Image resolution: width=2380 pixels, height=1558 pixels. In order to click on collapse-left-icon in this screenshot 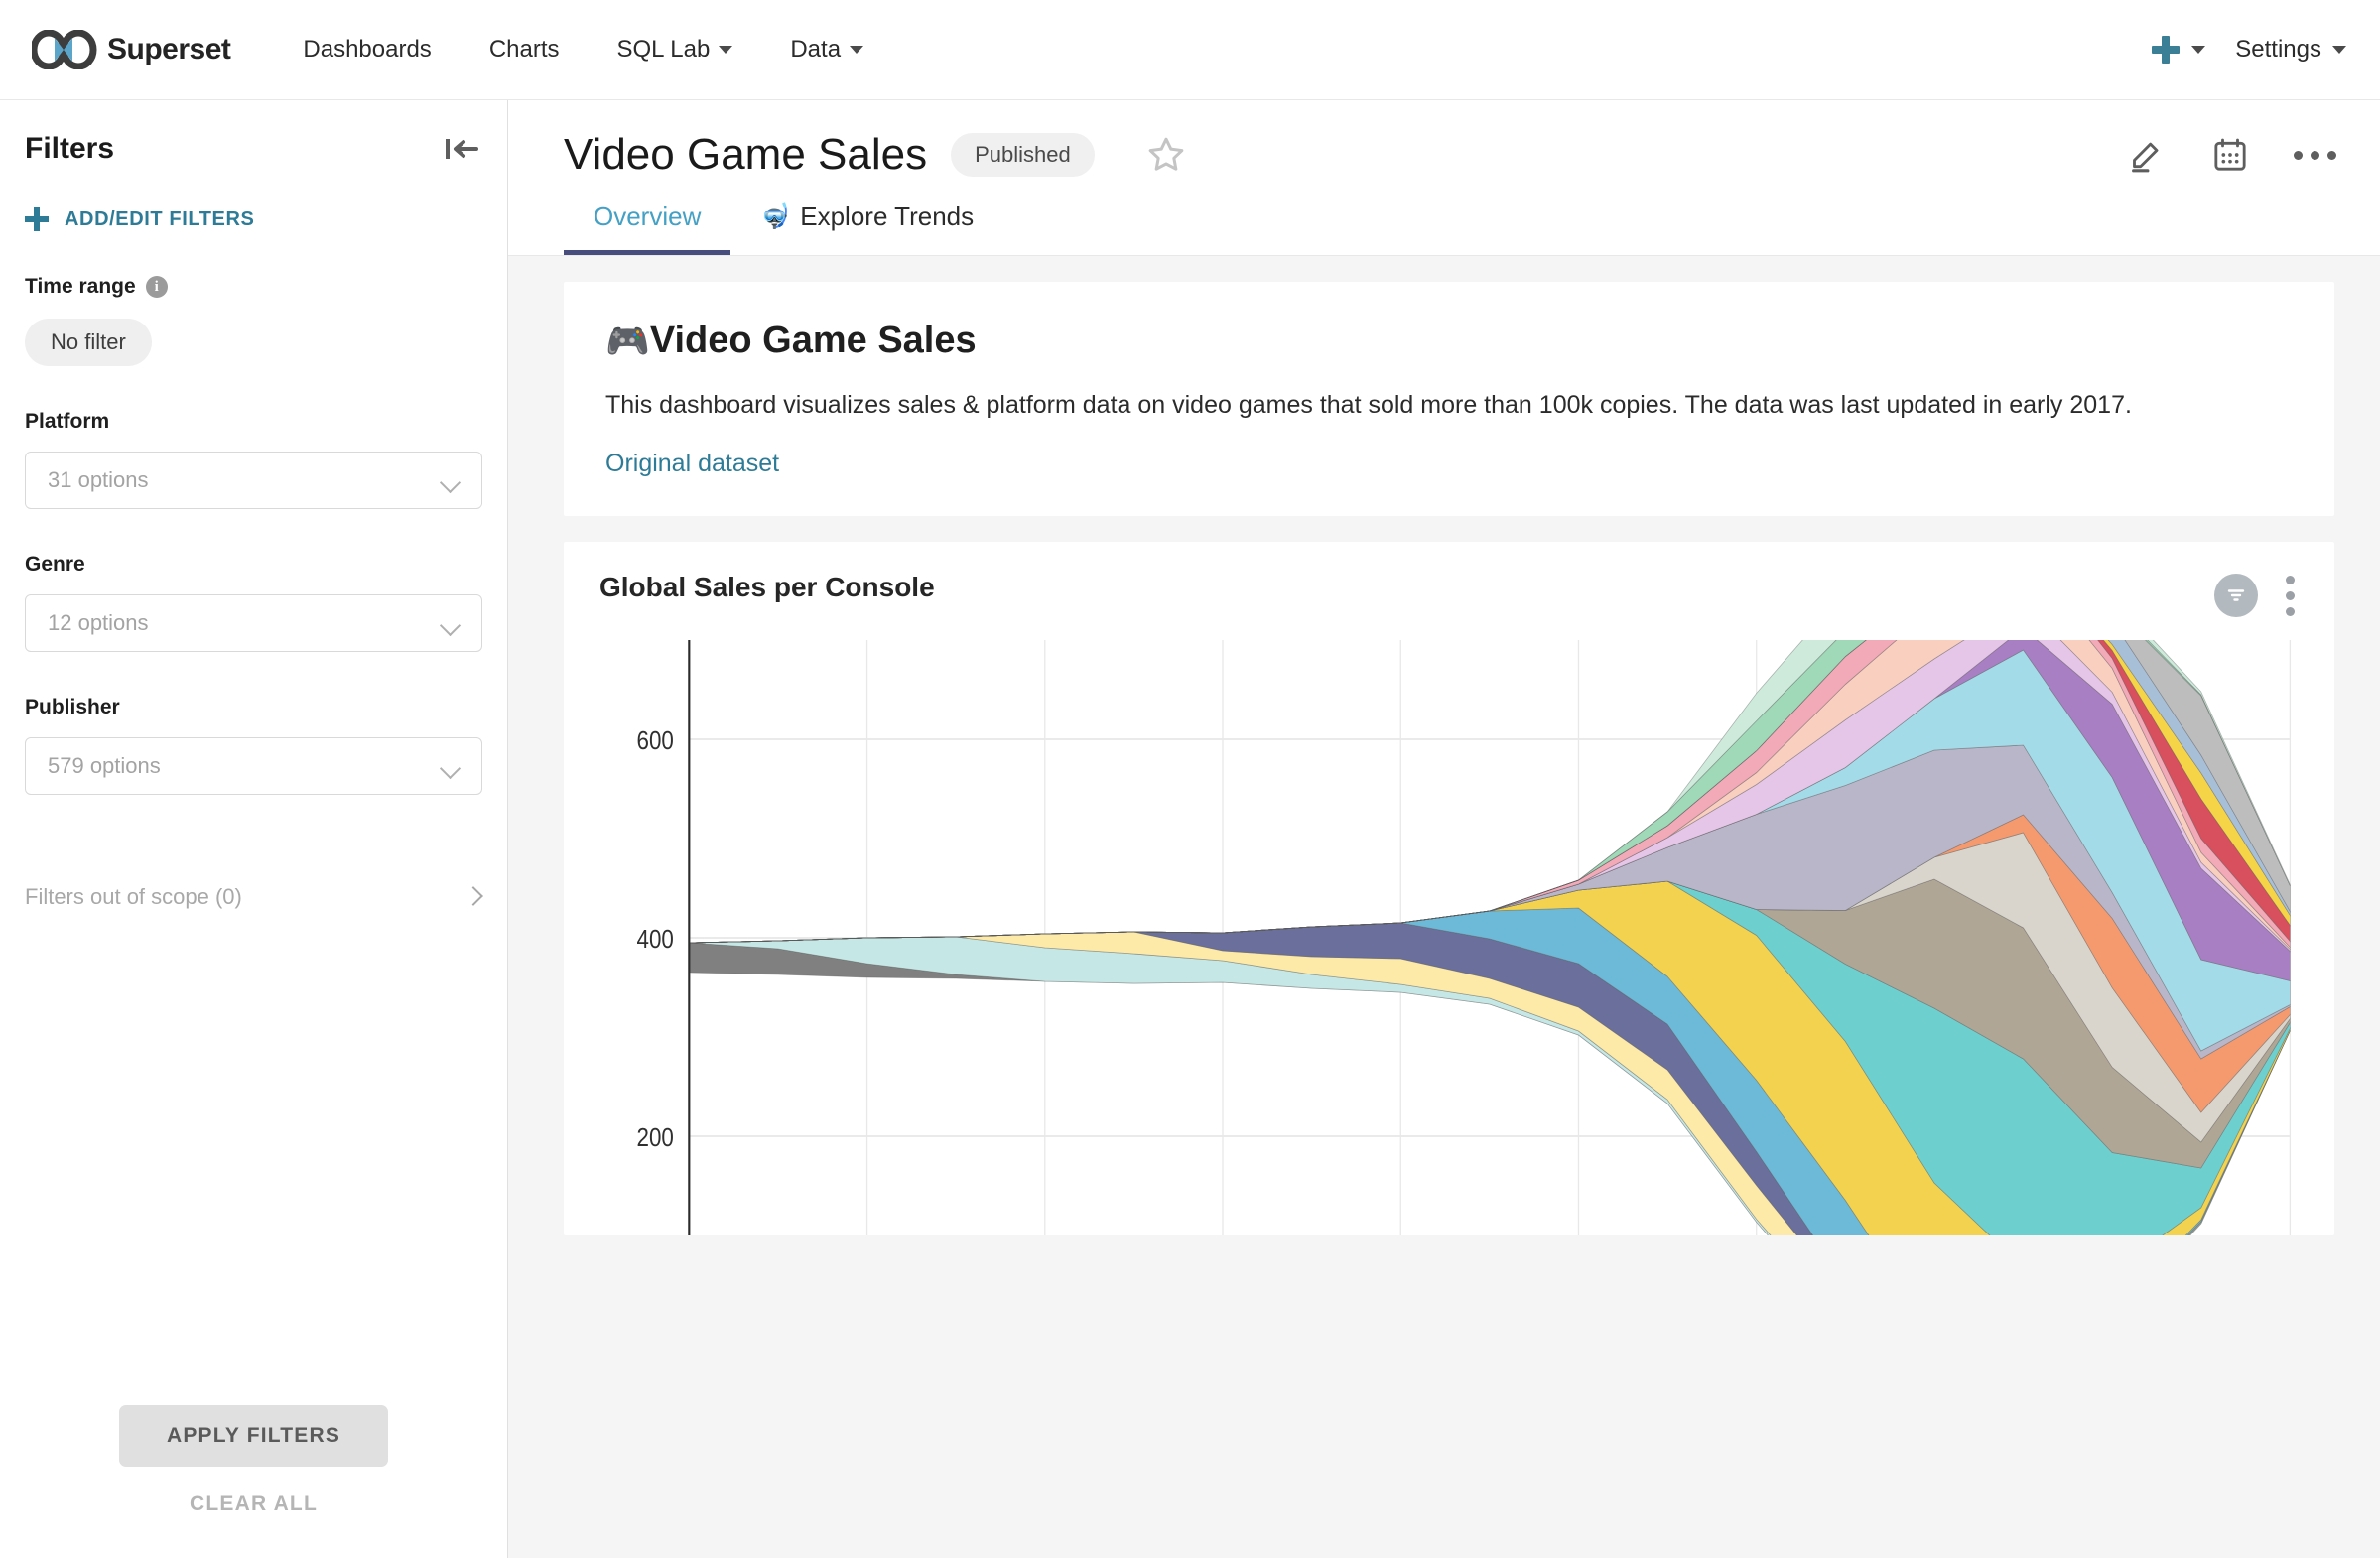, I will do `click(461, 149)`.